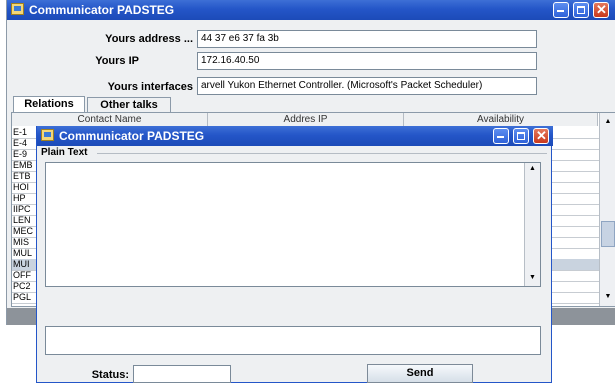 The height and width of the screenshot is (383, 615). Describe the element at coordinates (311, 10) in the screenshot. I see `main-window-titlebar: Communicator PADSTEG ✕` at that location.